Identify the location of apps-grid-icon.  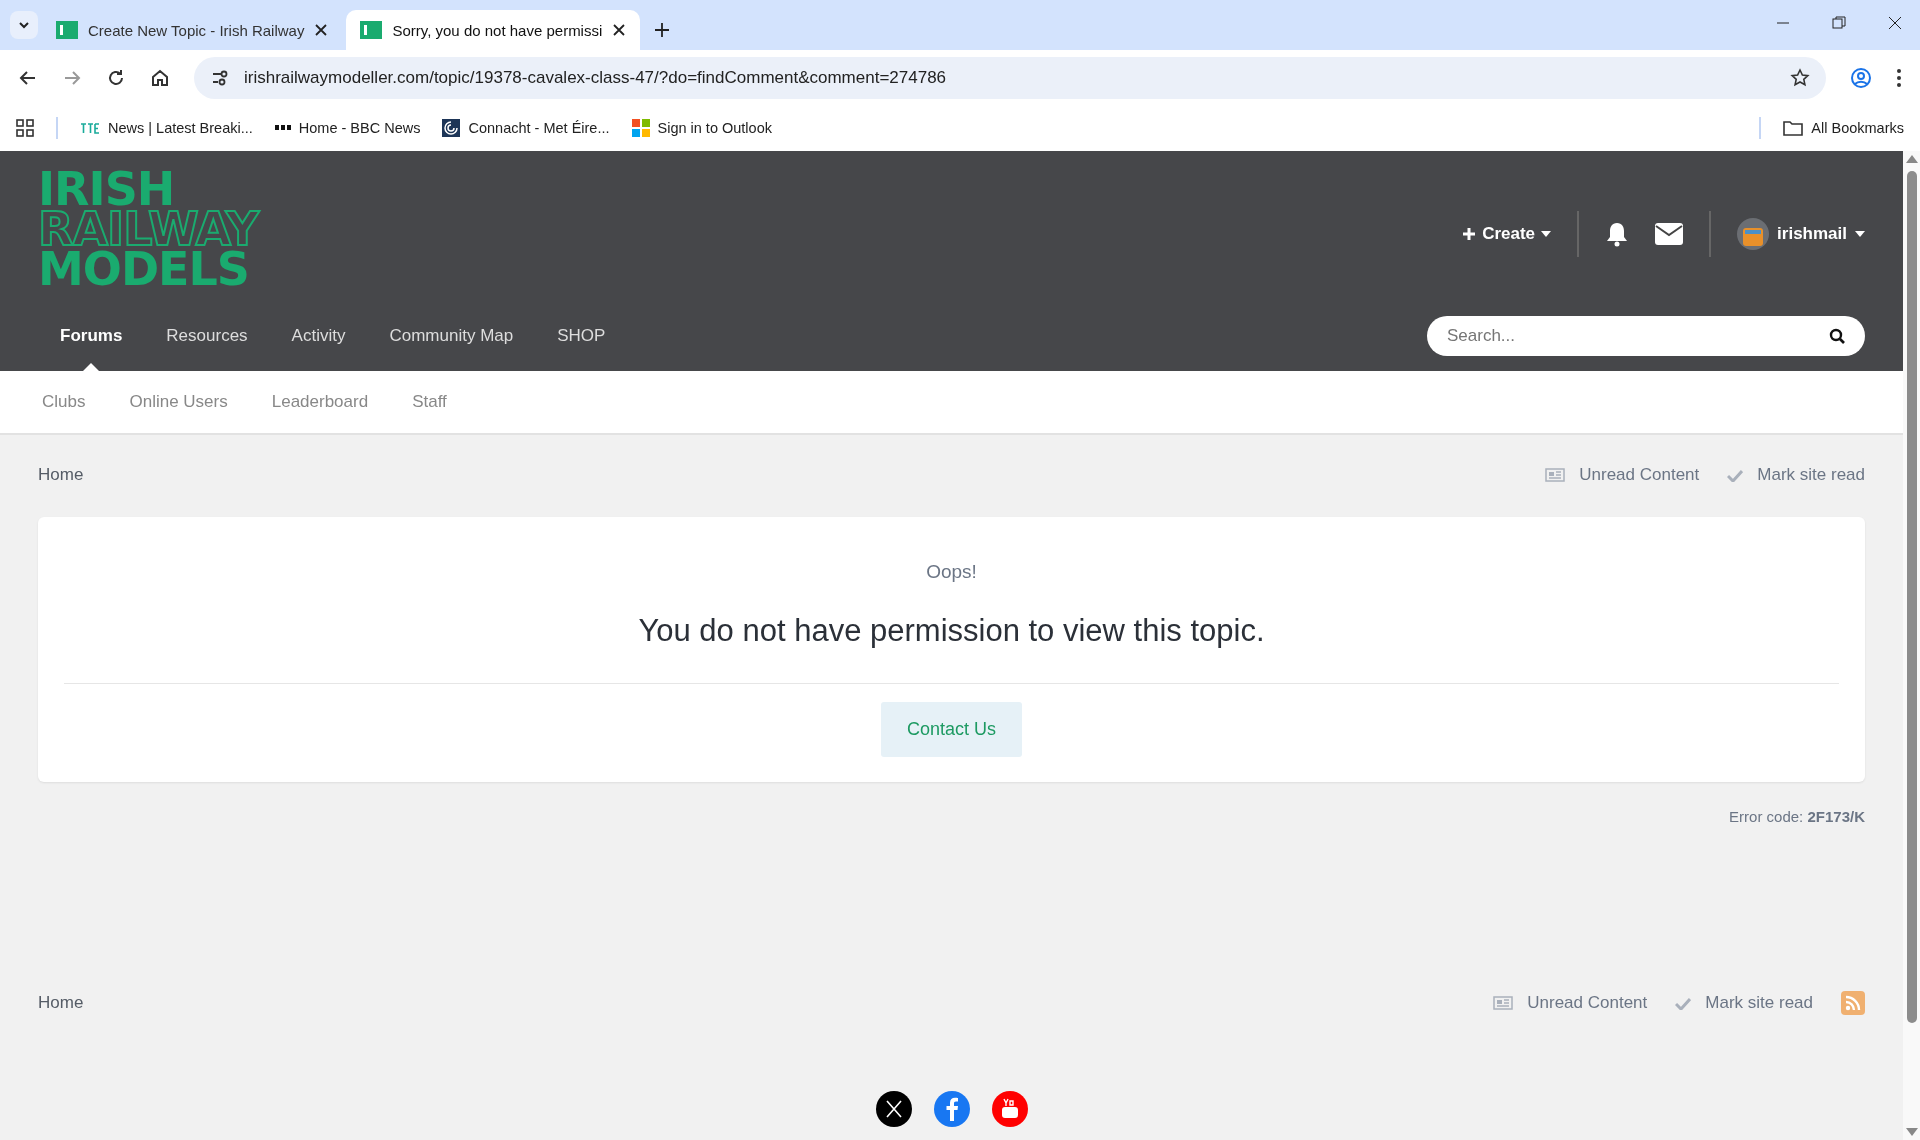
(25, 128).